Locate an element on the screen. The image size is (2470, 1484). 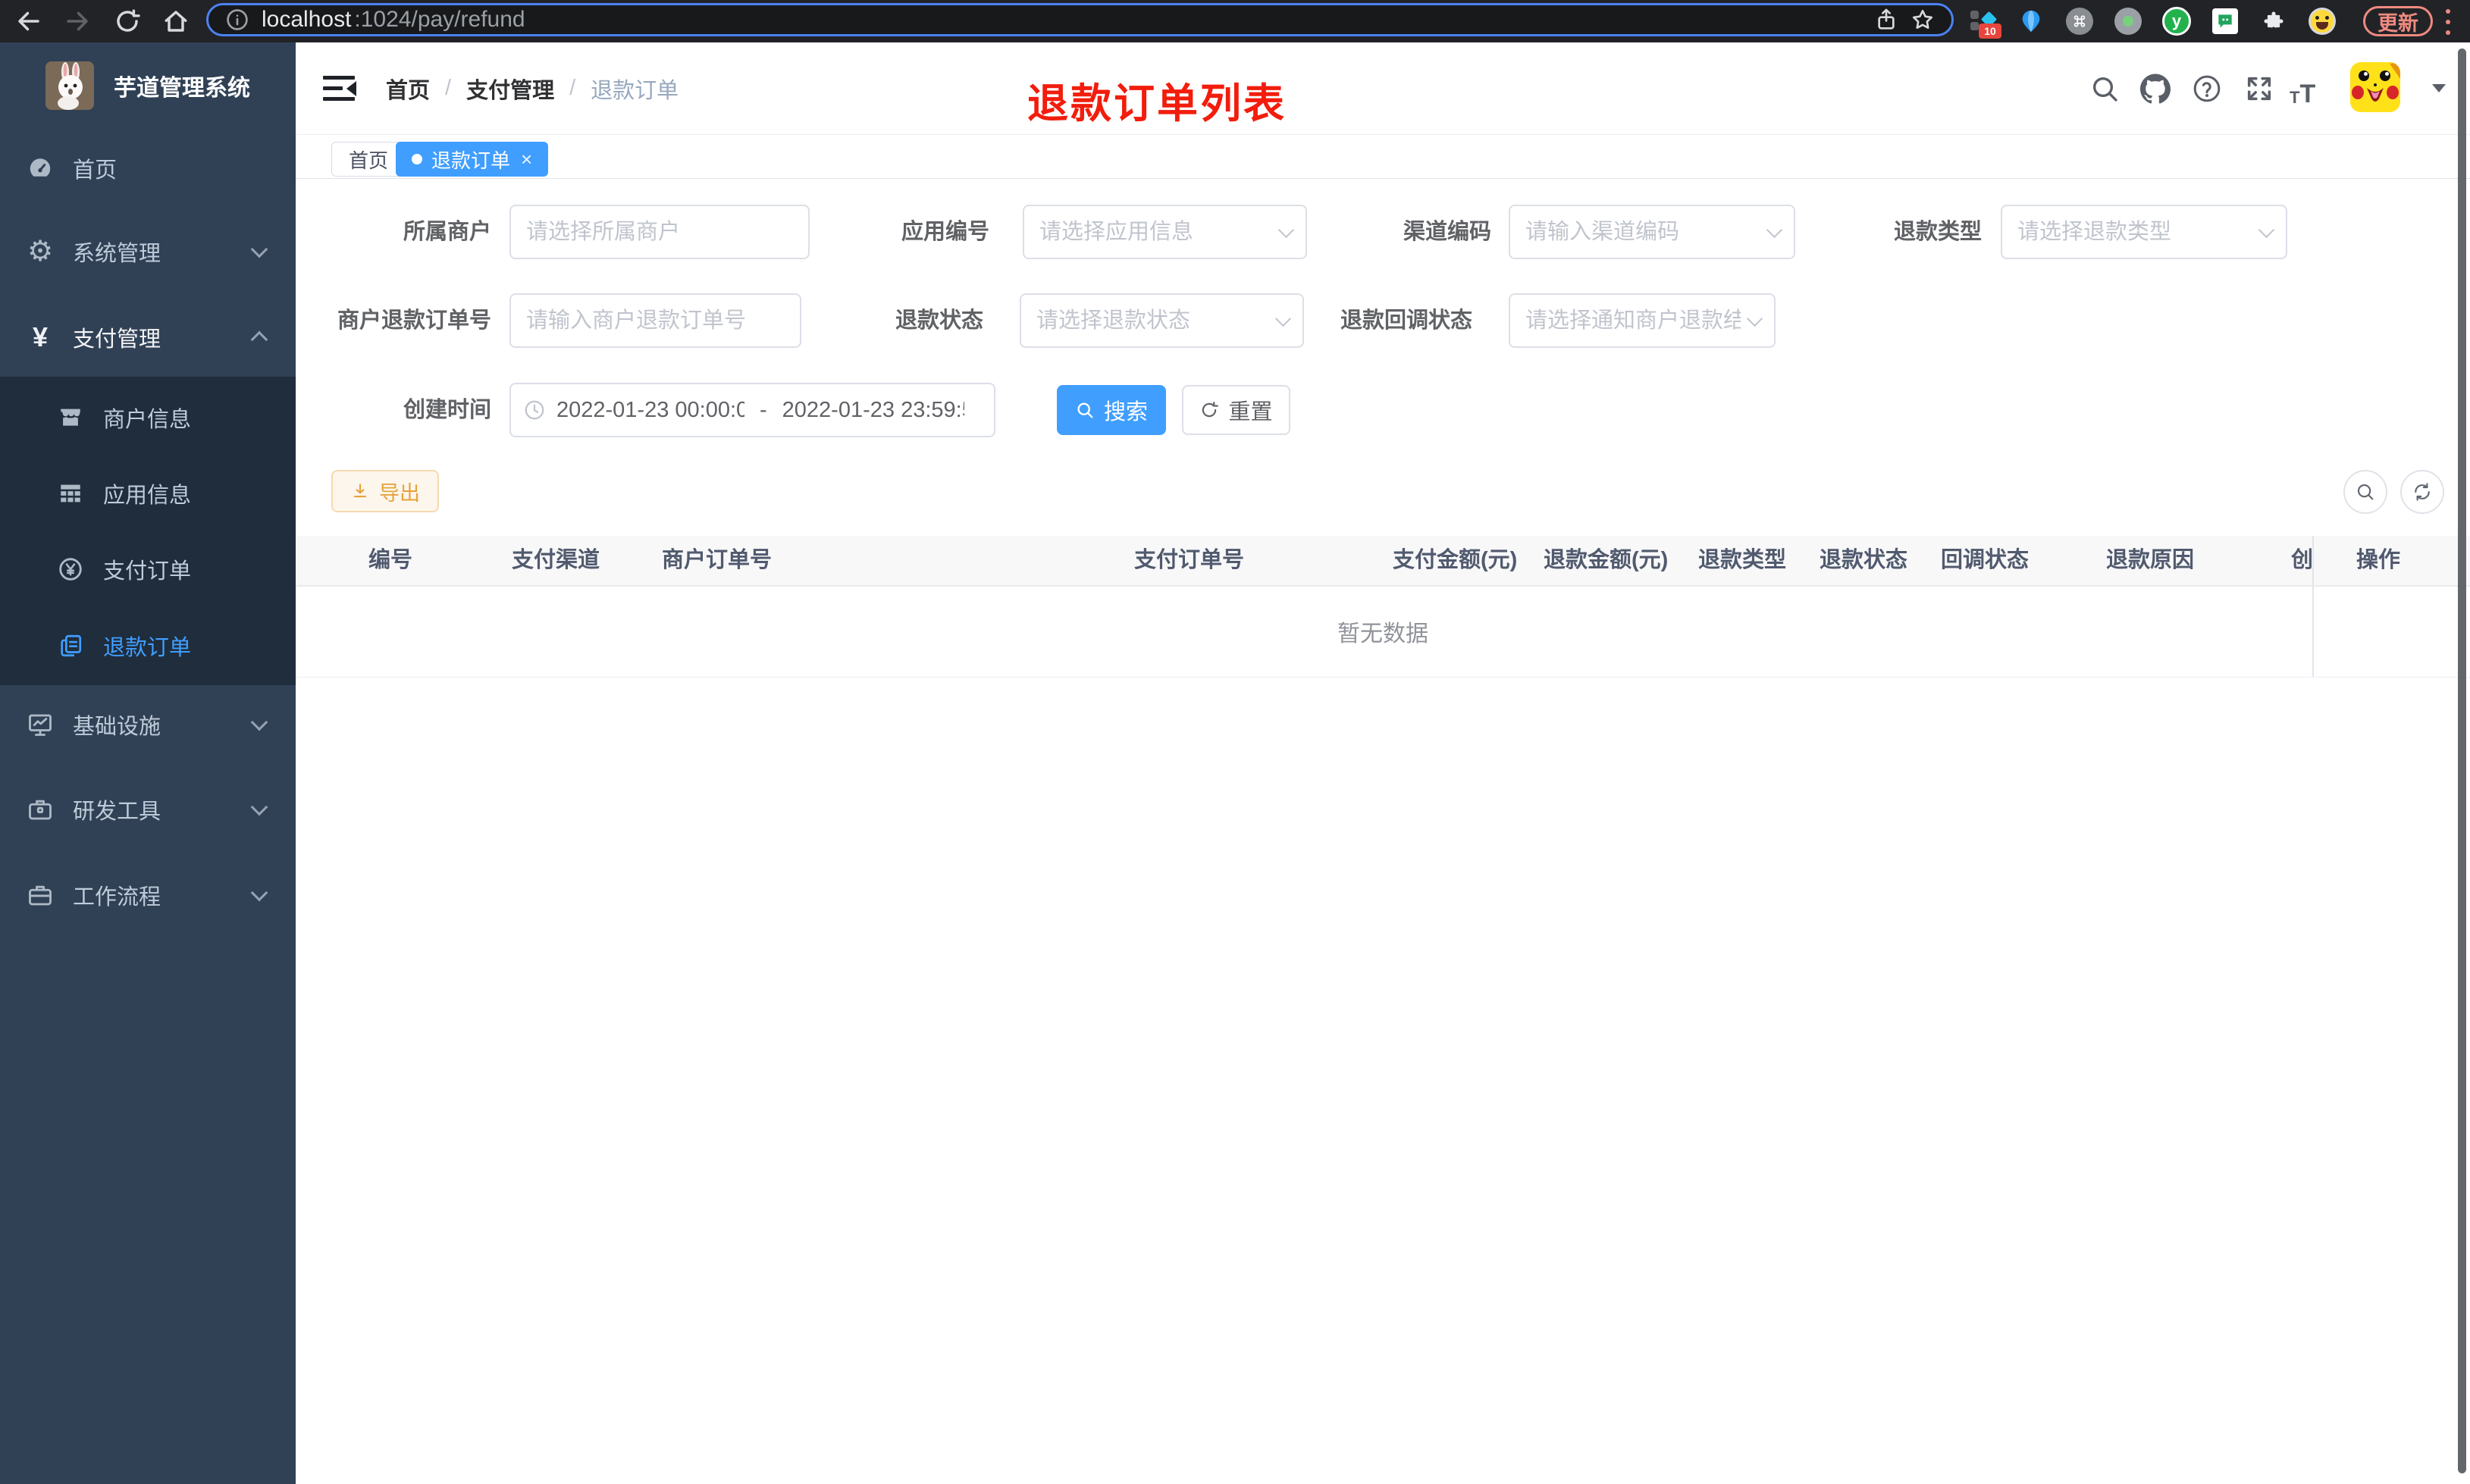
address-bar: localhost :1024/pay/refund is located at coordinates (1080, 20).